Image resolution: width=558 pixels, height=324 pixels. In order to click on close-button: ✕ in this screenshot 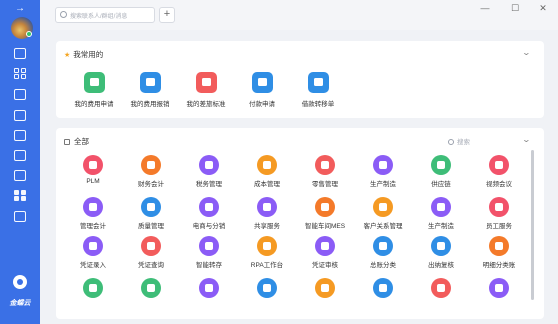, I will do `click(543, 8)`.